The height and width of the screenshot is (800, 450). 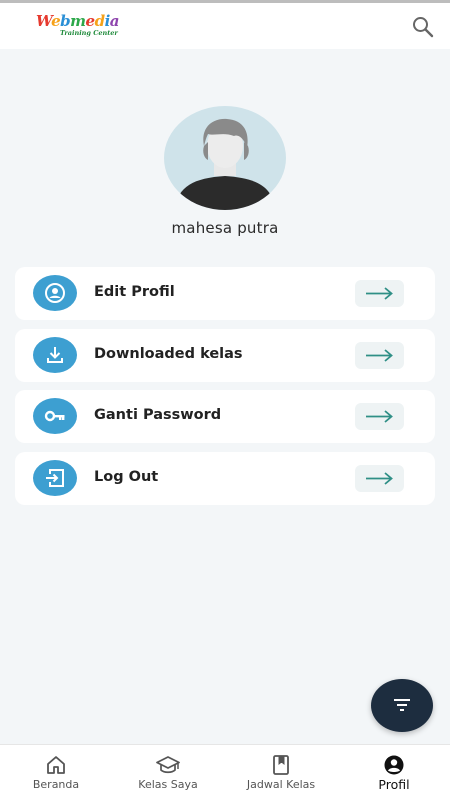 I want to click on nav-item-jadwal-kelas: Jadwal Kelas, so click(x=281, y=772).